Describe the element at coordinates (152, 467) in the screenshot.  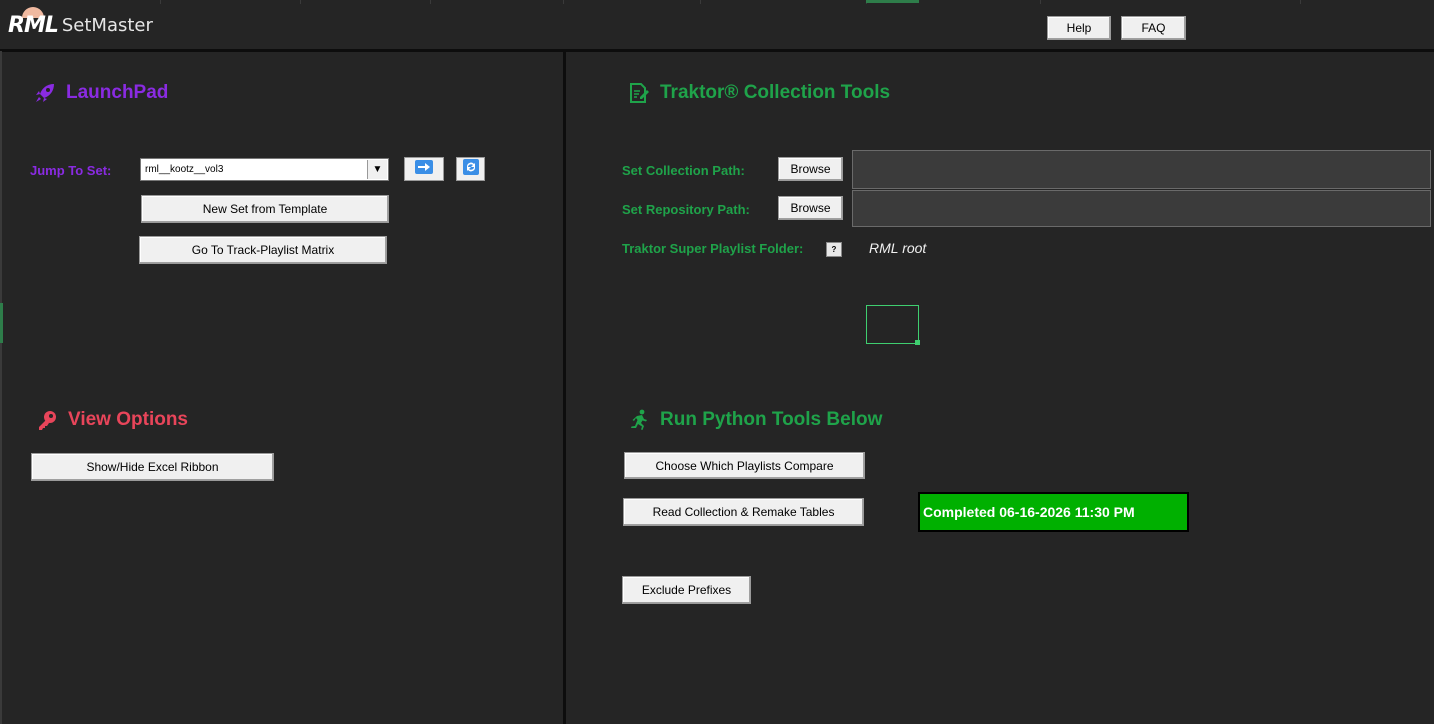
I see `ribbon-toggle-button: Show/Hide Excel Ribbon` at that location.